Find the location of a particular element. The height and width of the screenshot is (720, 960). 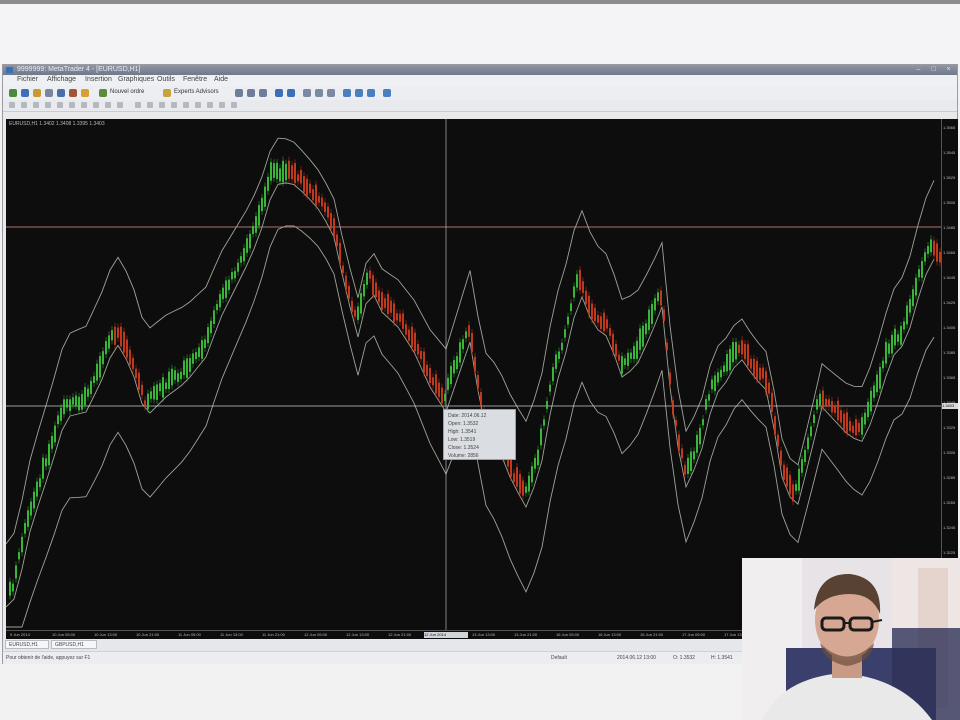

channel-icon is located at coordinates (72, 105).